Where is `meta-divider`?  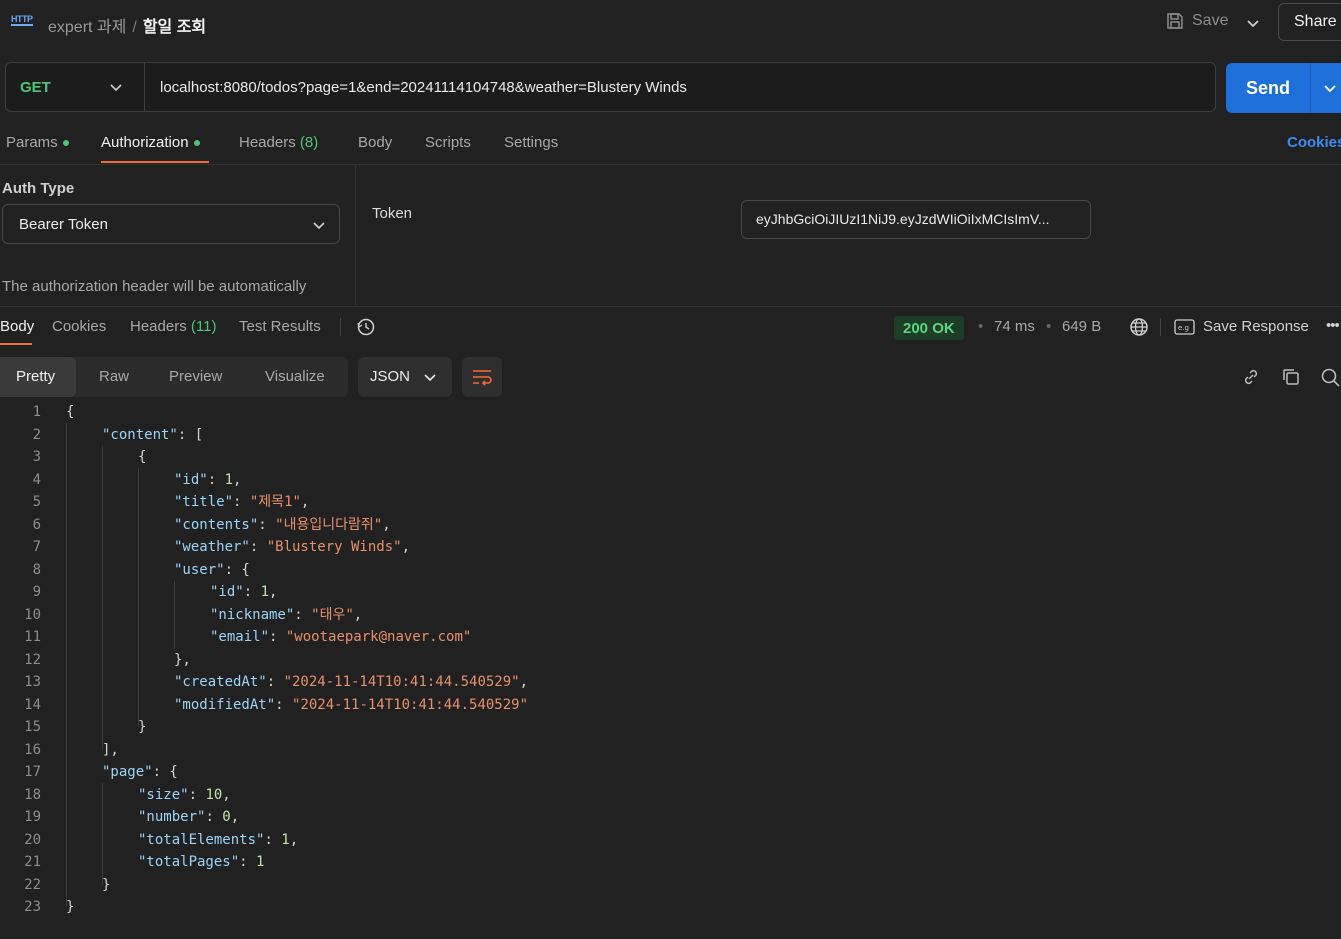 meta-divider is located at coordinates (1160, 327).